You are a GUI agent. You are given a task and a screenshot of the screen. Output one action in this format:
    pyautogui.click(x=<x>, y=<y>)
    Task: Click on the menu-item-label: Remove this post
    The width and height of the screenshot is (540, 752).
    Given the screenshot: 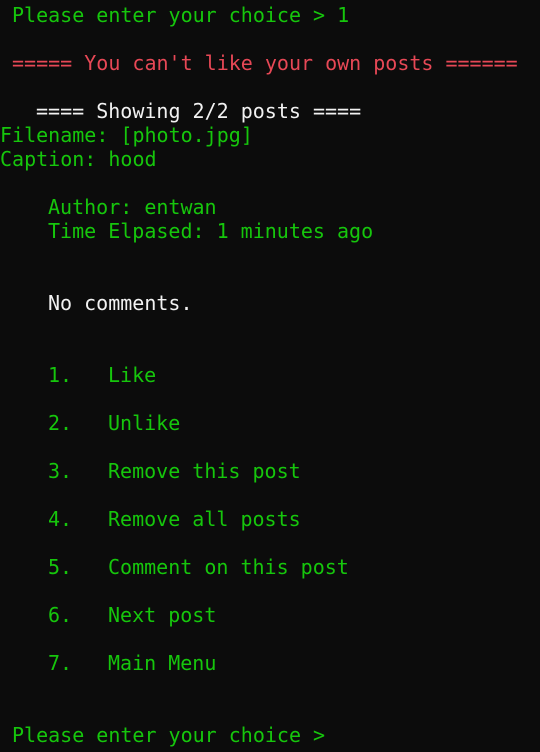 What is the action you would take?
    pyautogui.click(x=204, y=471)
    